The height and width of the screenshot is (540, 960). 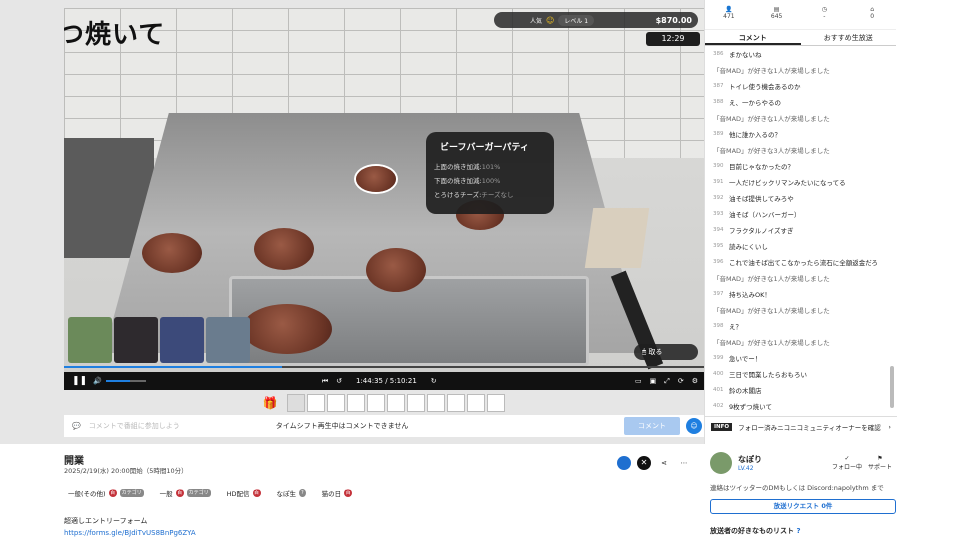 I want to click on comment-toggle-icon: ▭, so click(x=638, y=381).